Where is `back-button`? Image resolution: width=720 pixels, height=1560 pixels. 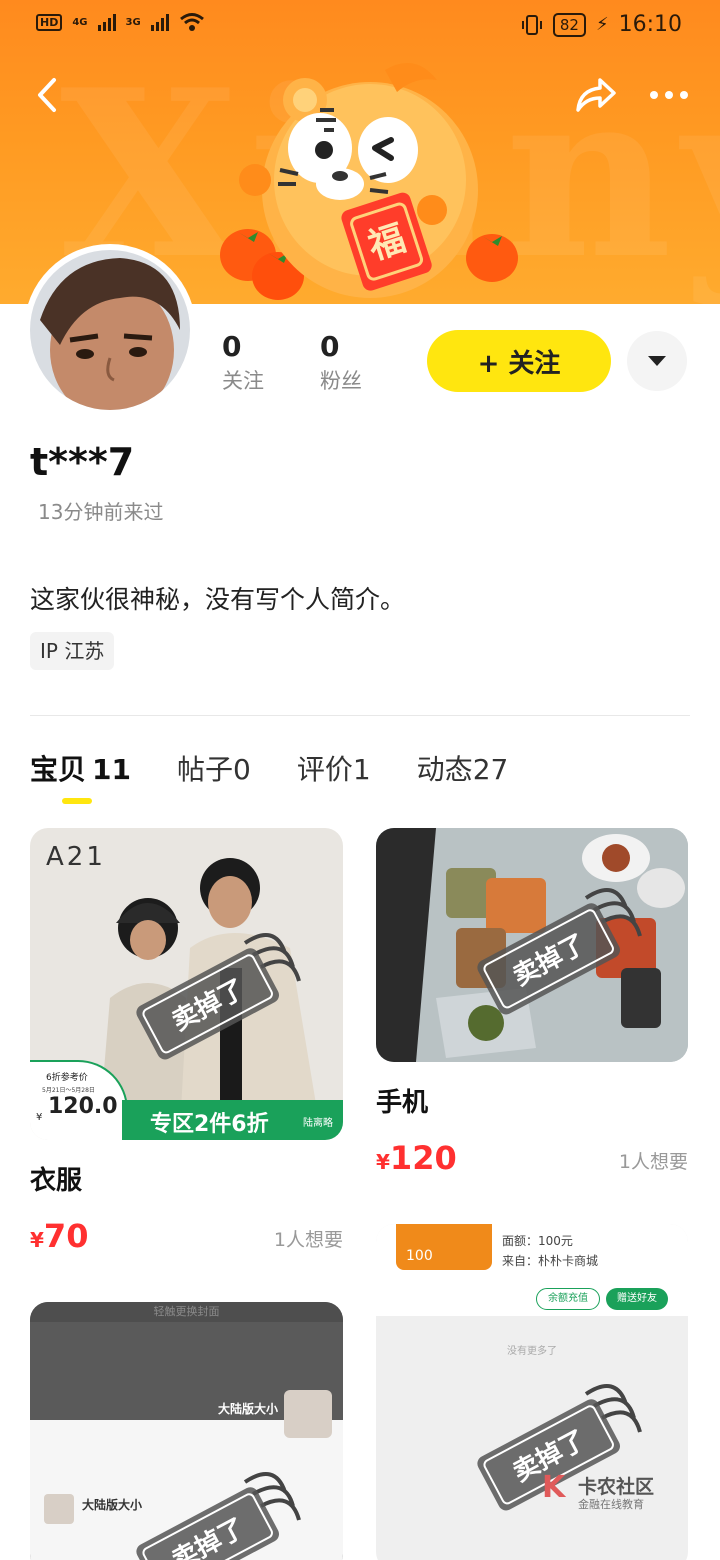
back-button is located at coordinates (48, 95).